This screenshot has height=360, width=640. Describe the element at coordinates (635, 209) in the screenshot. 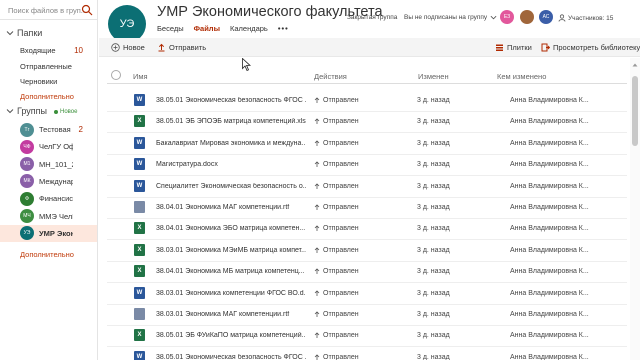

I see `scrollbar` at that location.